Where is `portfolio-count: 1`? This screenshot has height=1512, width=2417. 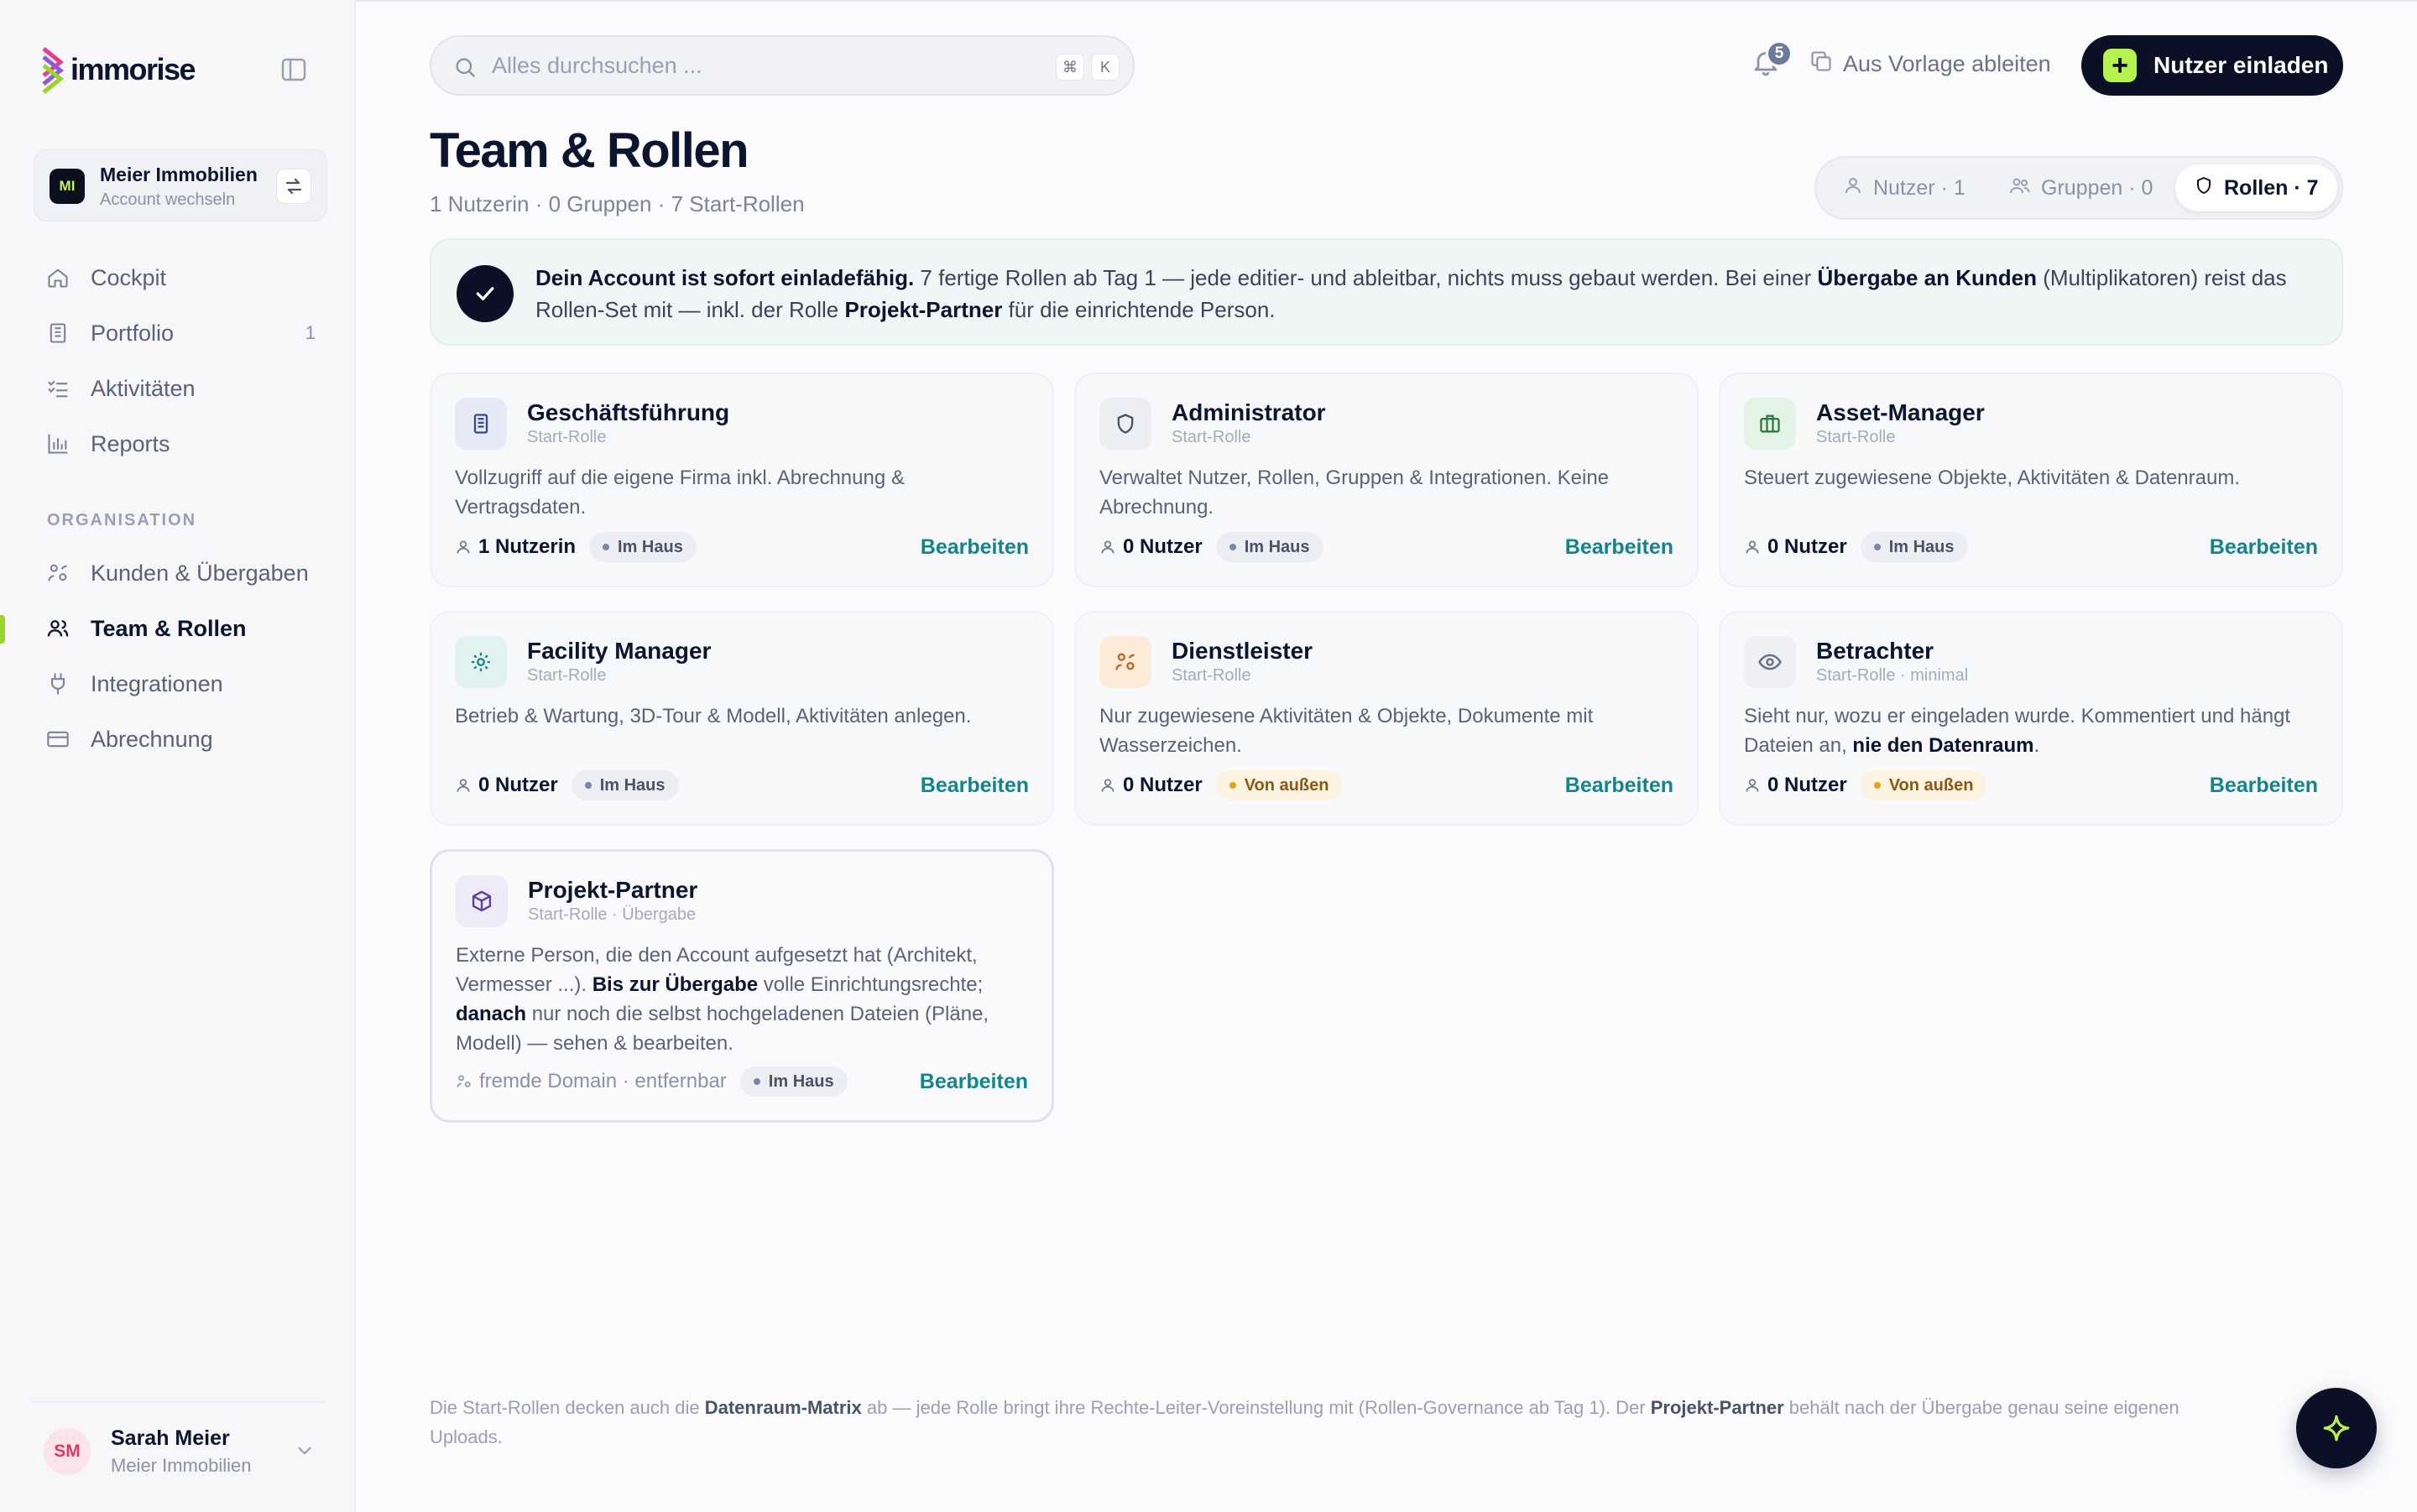 portfolio-count: 1 is located at coordinates (310, 332).